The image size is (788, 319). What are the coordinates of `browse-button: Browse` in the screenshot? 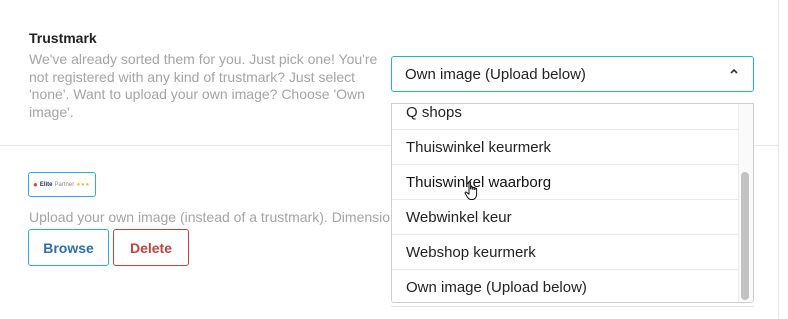 It's located at (68, 247).